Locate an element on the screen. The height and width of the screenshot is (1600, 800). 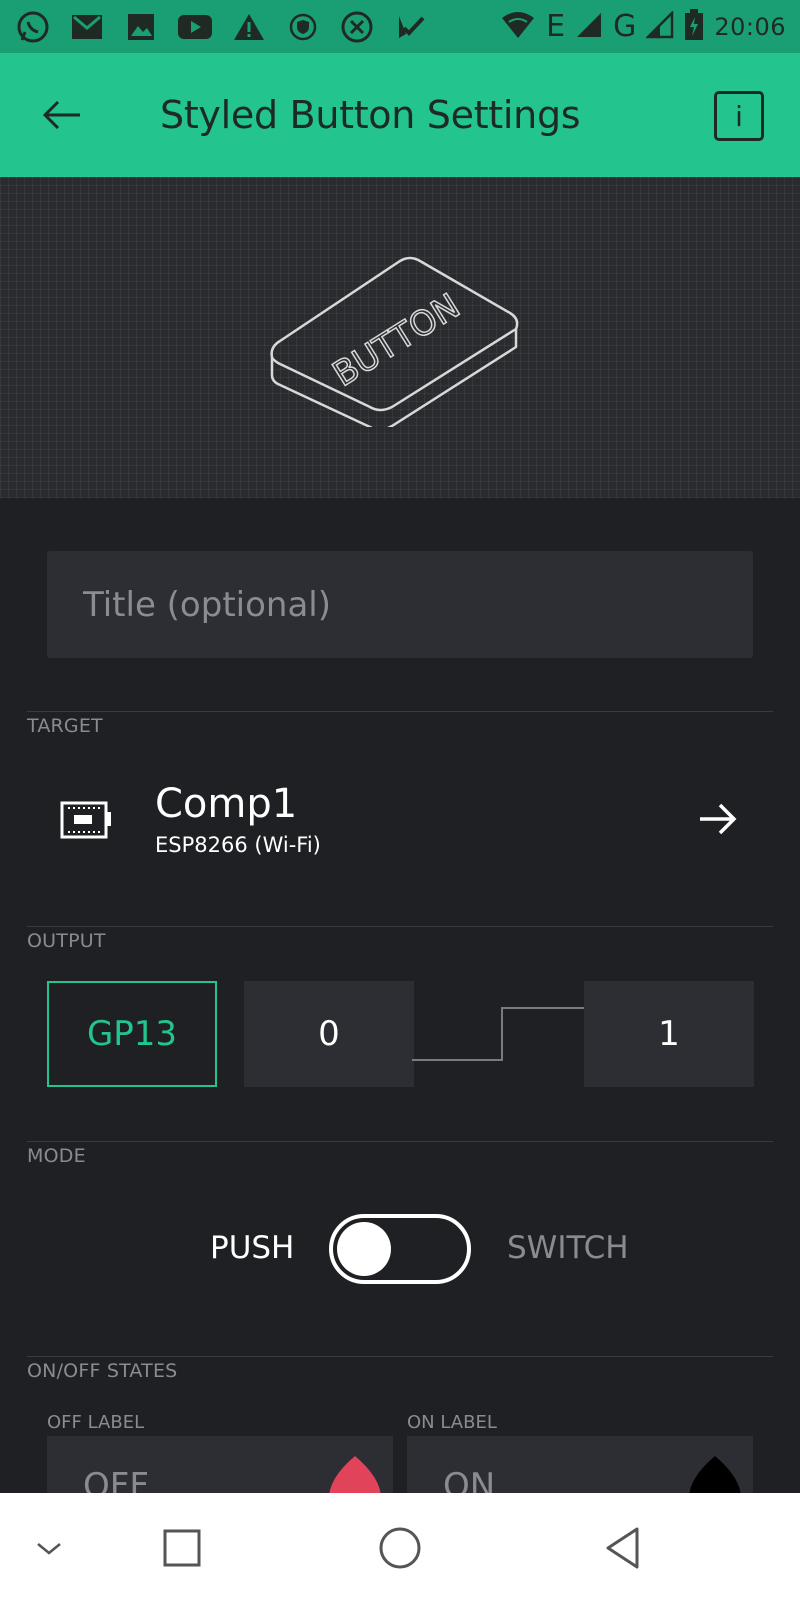
target-section-label: TARGET is located at coordinates (65, 726).